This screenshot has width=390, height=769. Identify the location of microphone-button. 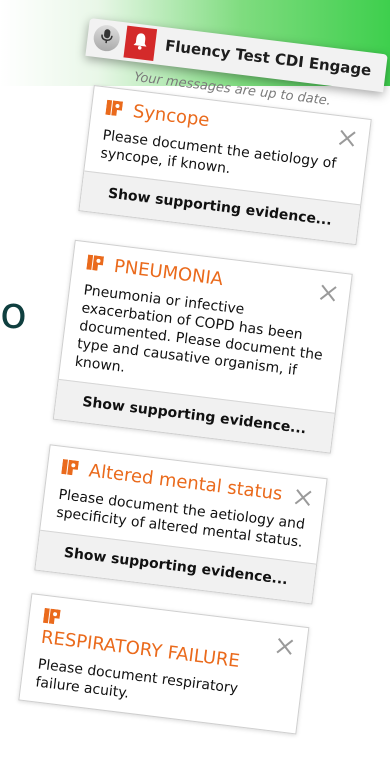
(106, 38).